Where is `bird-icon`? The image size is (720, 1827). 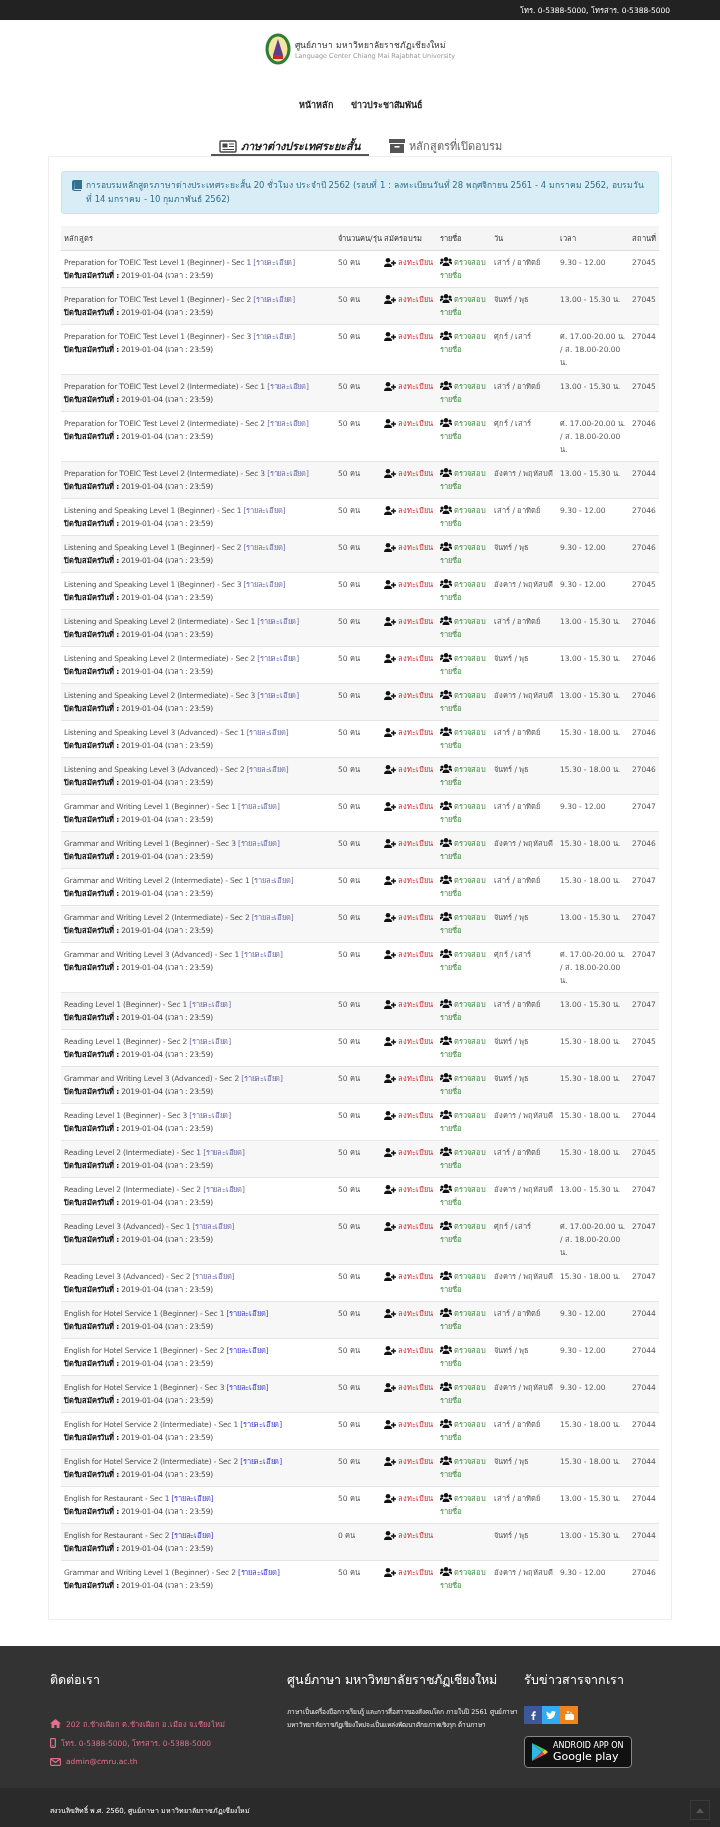
bird-icon is located at coordinates (551, 1715).